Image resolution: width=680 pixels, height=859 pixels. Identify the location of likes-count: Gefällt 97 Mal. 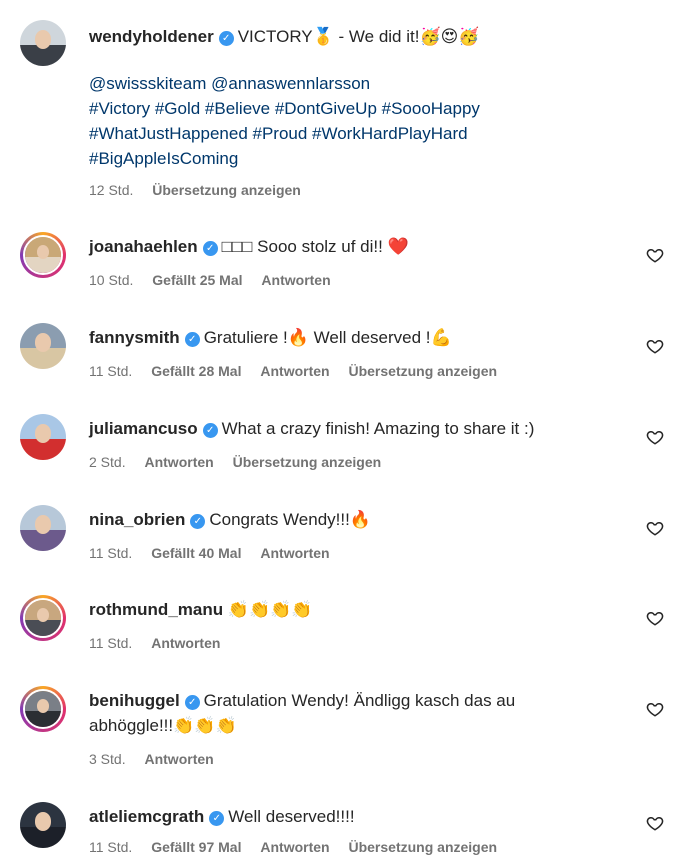
(196, 847).